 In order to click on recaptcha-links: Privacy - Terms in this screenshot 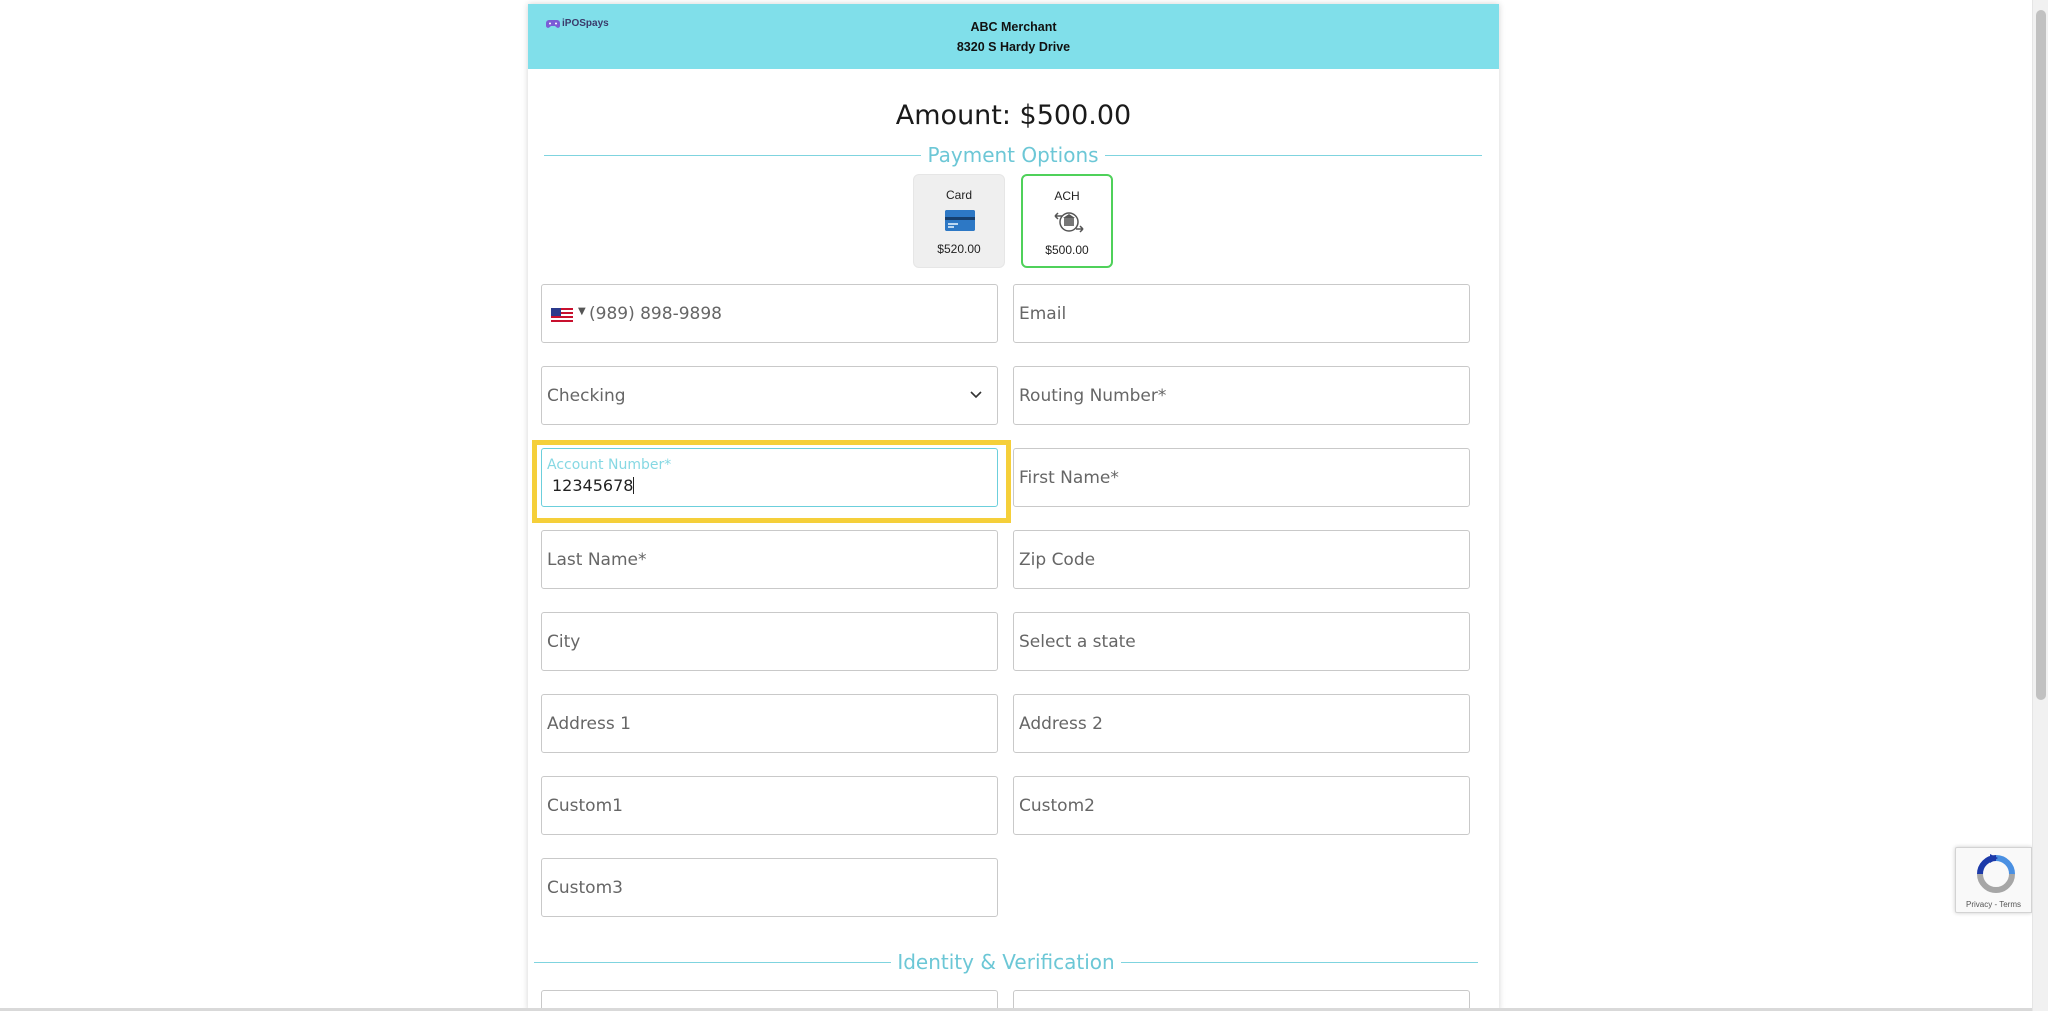, I will do `click(1993, 904)`.